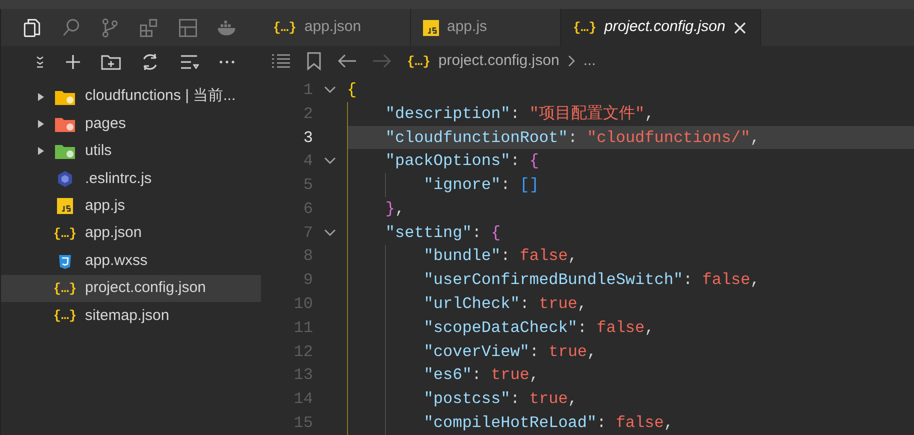 This screenshot has width=914, height=435. Describe the element at coordinates (105, 124) in the screenshot. I see `file-name: pages` at that location.